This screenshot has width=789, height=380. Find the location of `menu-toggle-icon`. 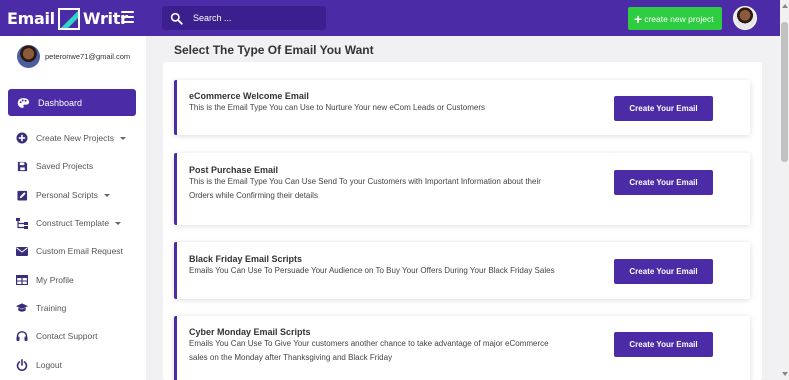

menu-toggle-icon is located at coordinates (127, 17).